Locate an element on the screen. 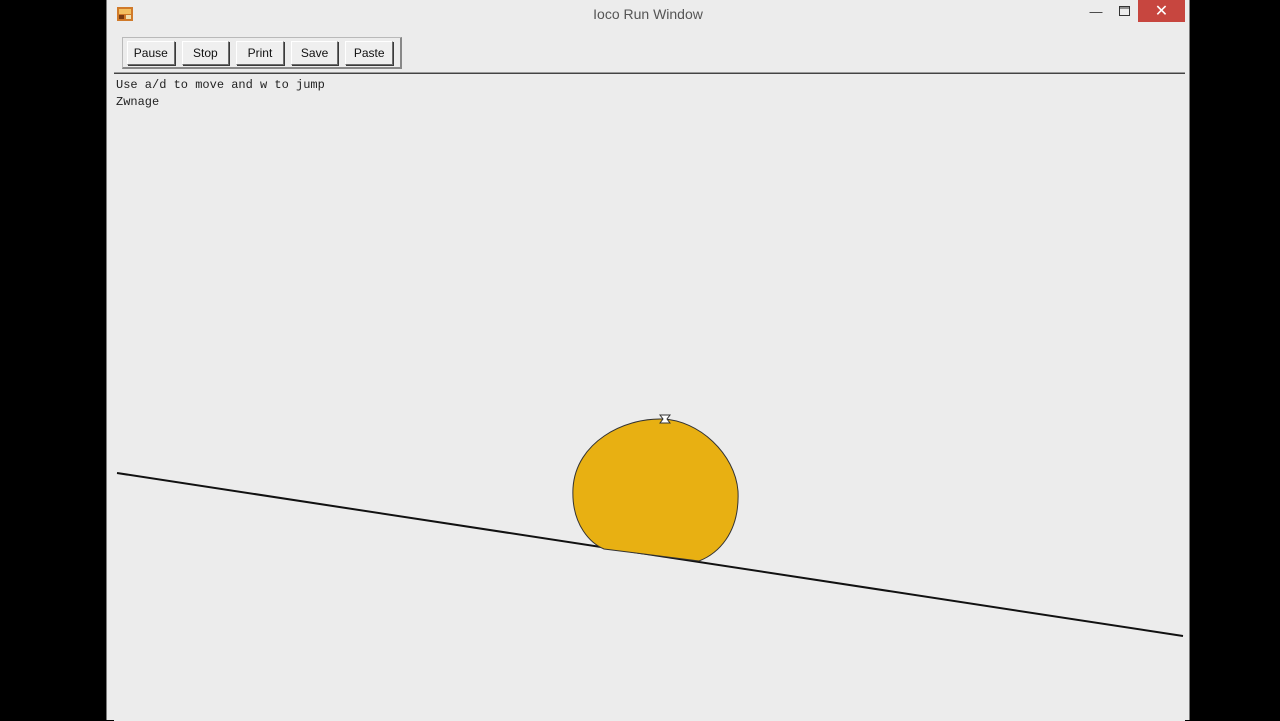  print-button: Print is located at coordinates (260, 52).